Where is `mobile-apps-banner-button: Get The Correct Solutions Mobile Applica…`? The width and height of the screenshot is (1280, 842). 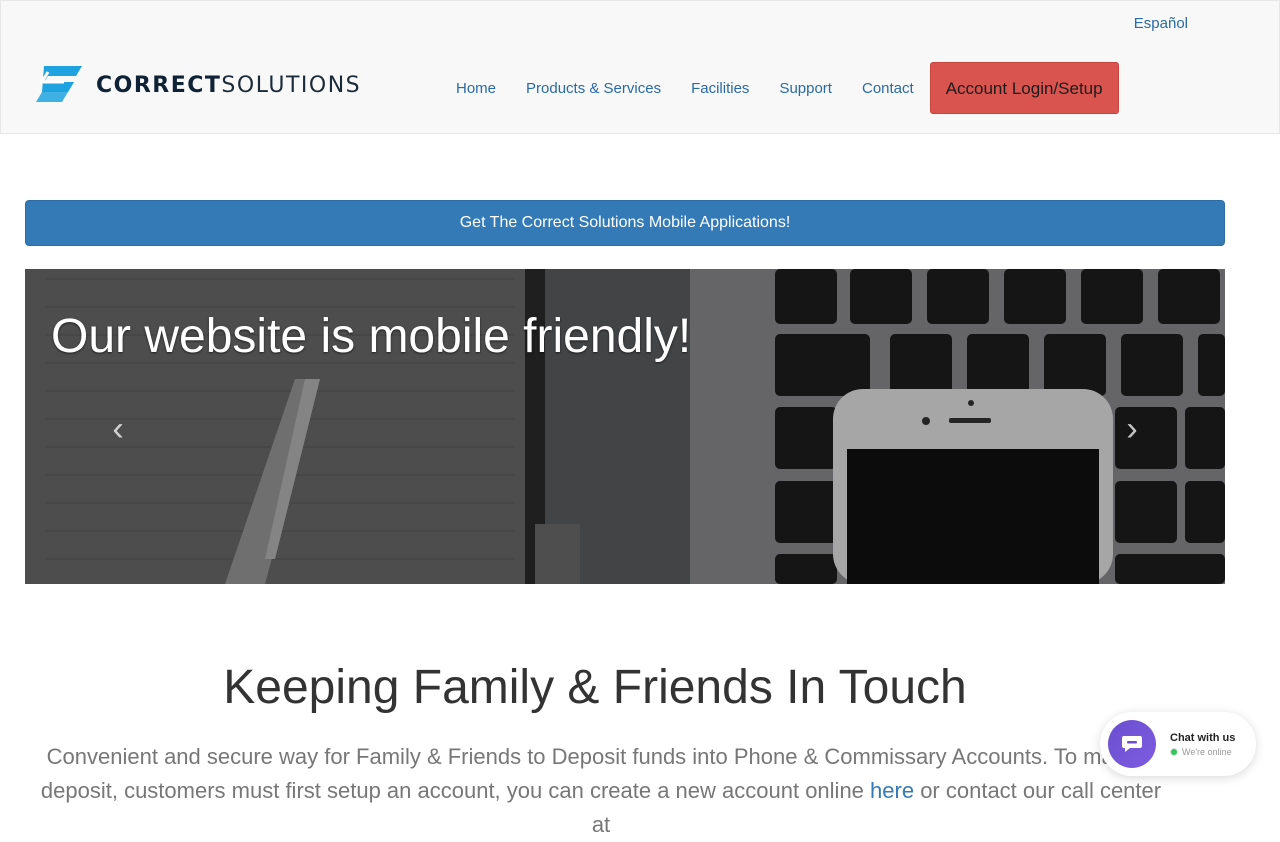 mobile-apps-banner-button: Get The Correct Solutions Mobile Applica… is located at coordinates (625, 223).